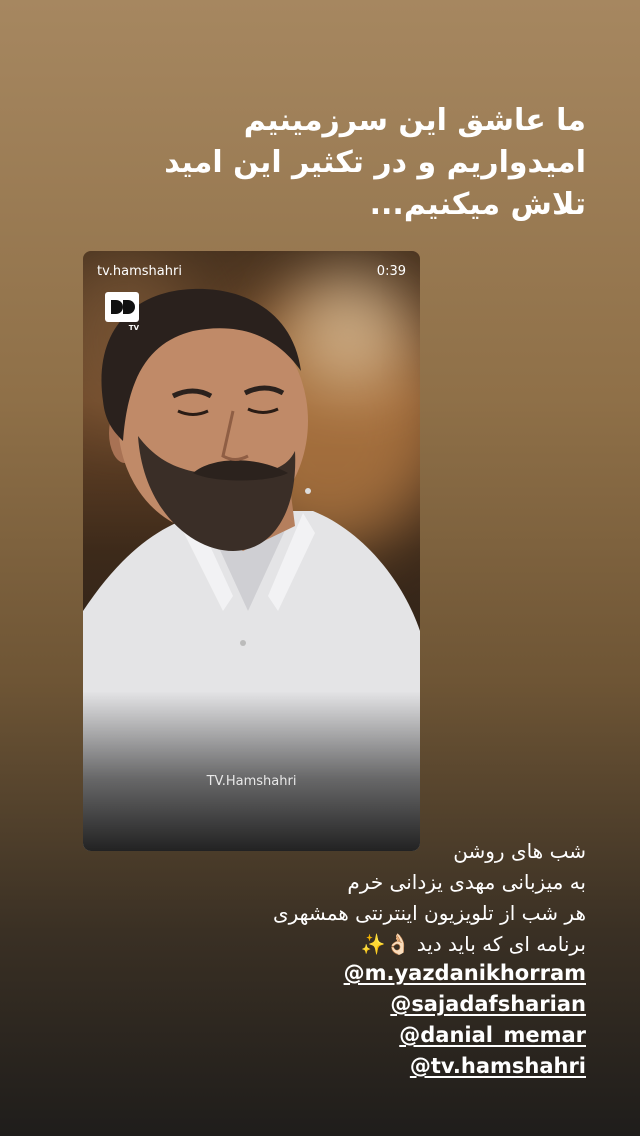  I want to click on caption-line: شب های روشن, so click(519, 851).